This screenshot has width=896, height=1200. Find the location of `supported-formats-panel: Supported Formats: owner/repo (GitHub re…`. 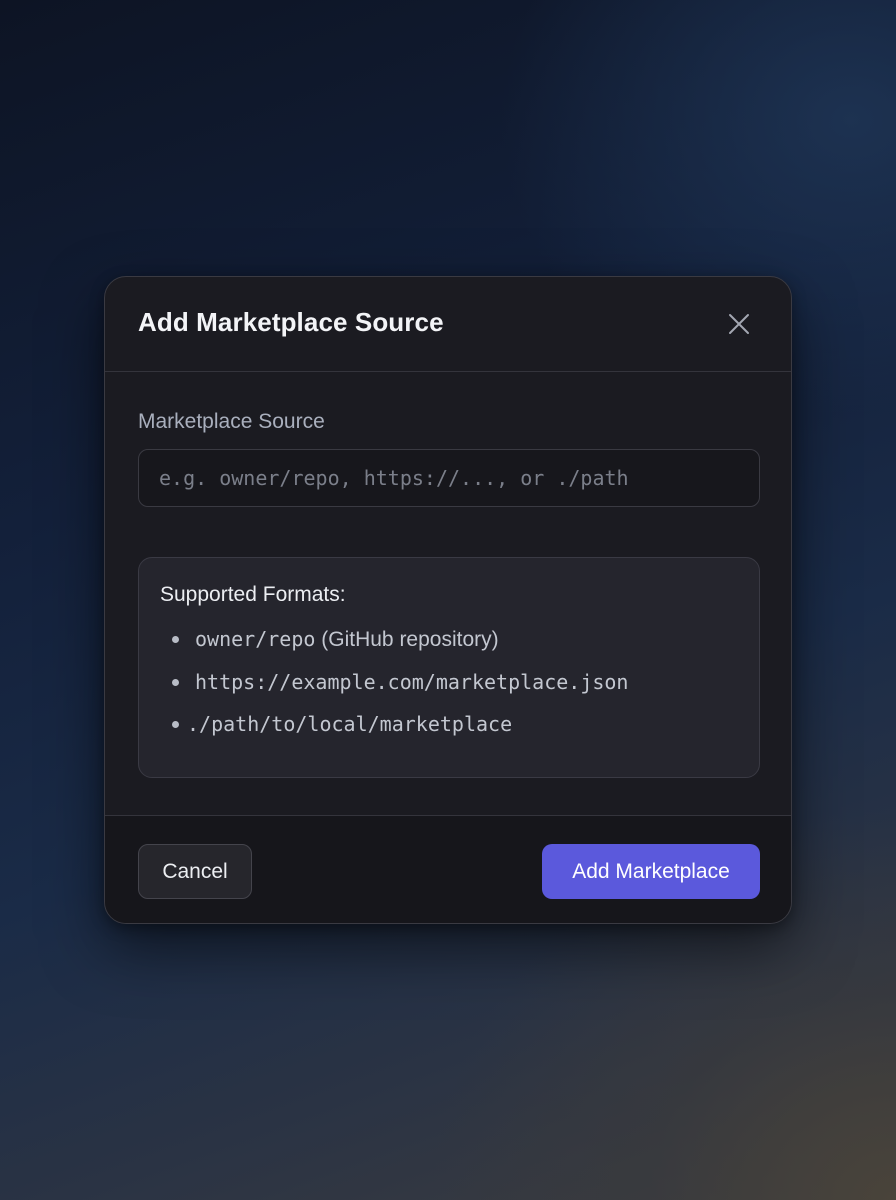

supported-formats-panel: Supported Formats: owner/repo (GitHub re… is located at coordinates (449, 667).